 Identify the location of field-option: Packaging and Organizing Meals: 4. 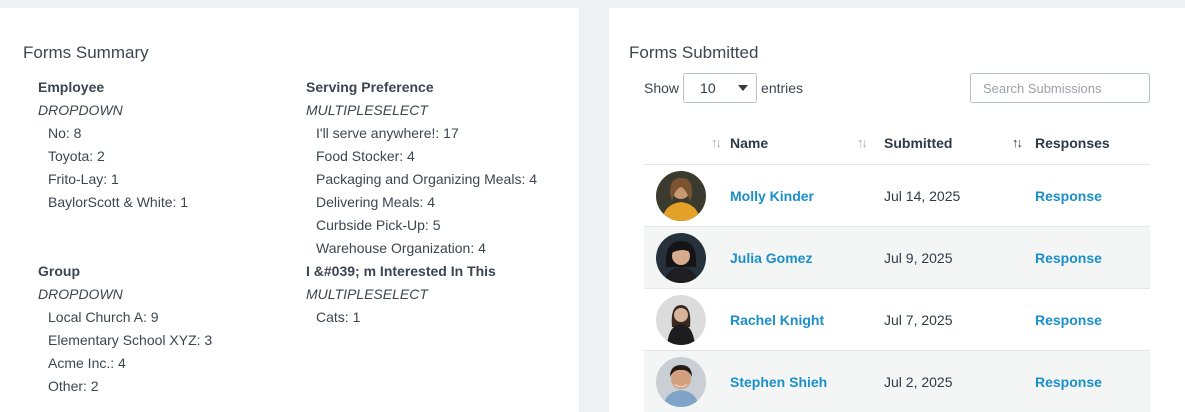
(427, 179).